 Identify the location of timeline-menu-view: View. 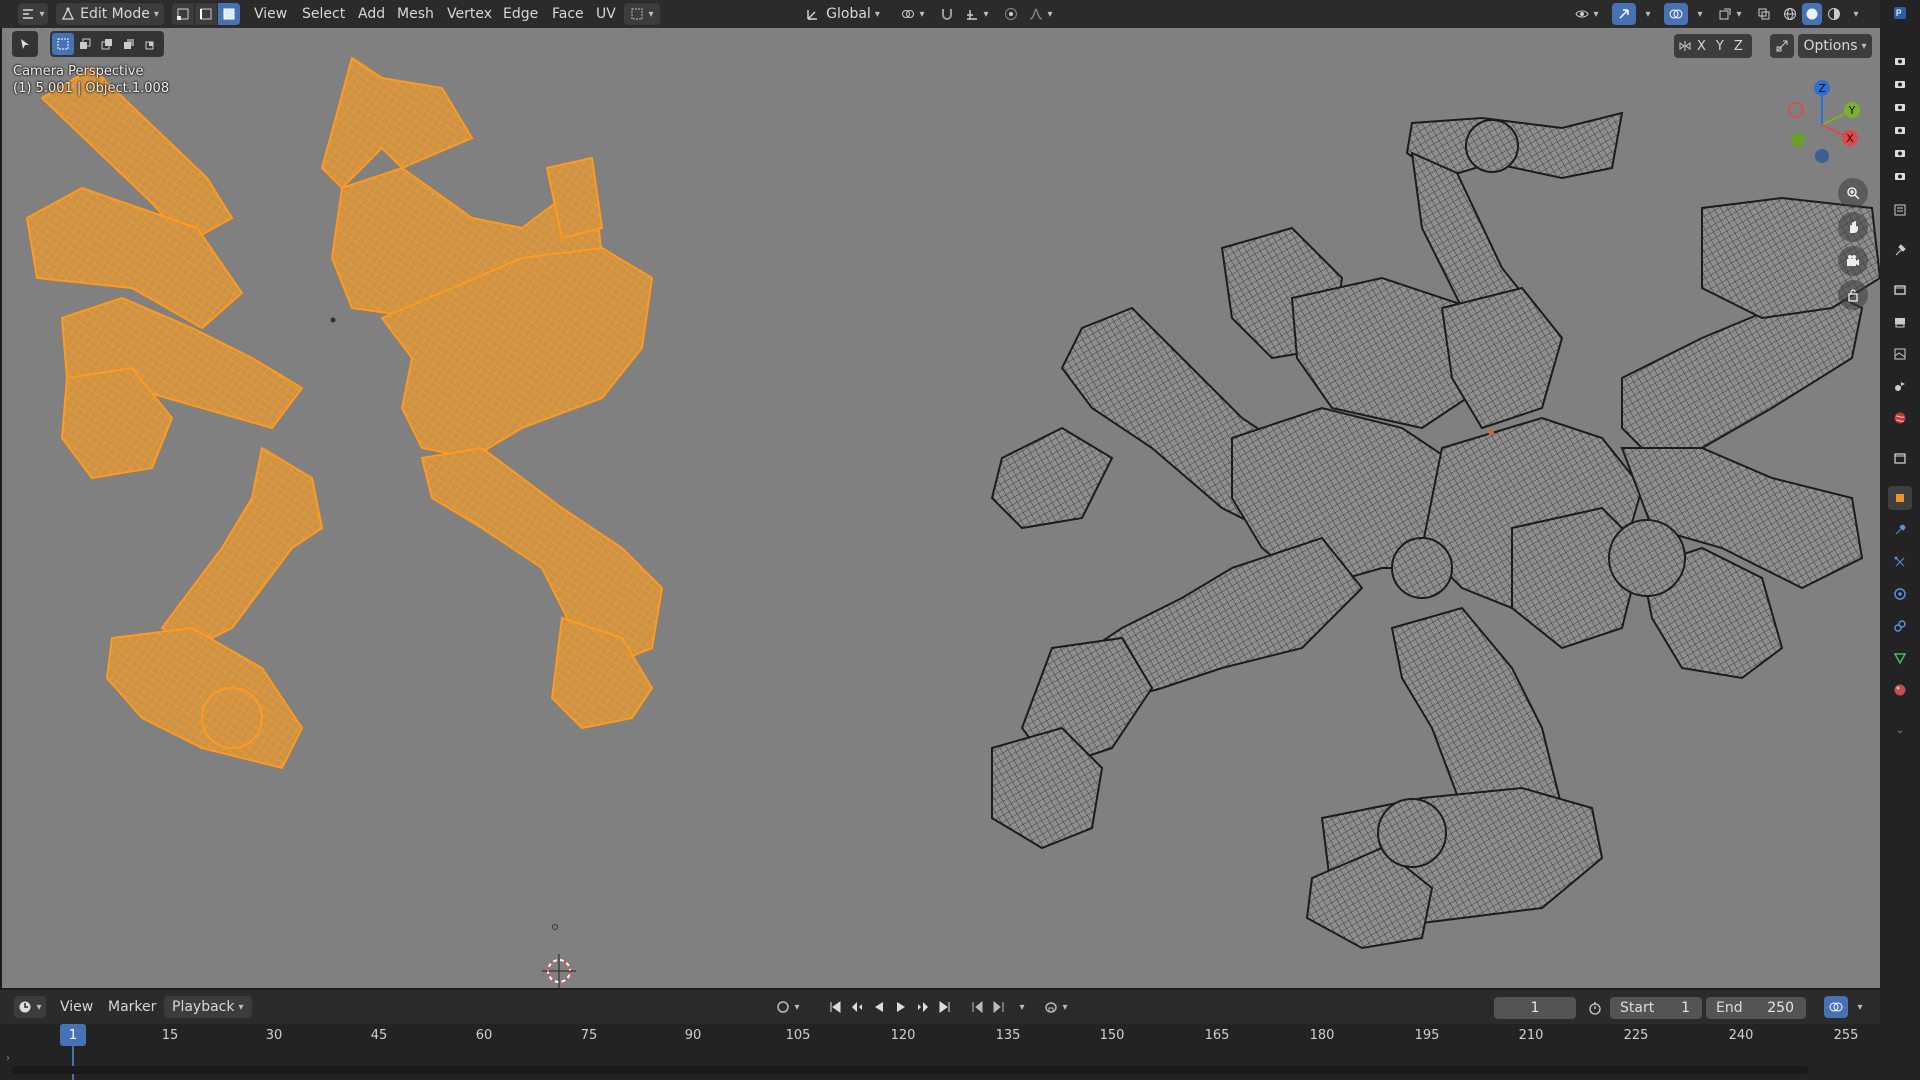
(76, 1007).